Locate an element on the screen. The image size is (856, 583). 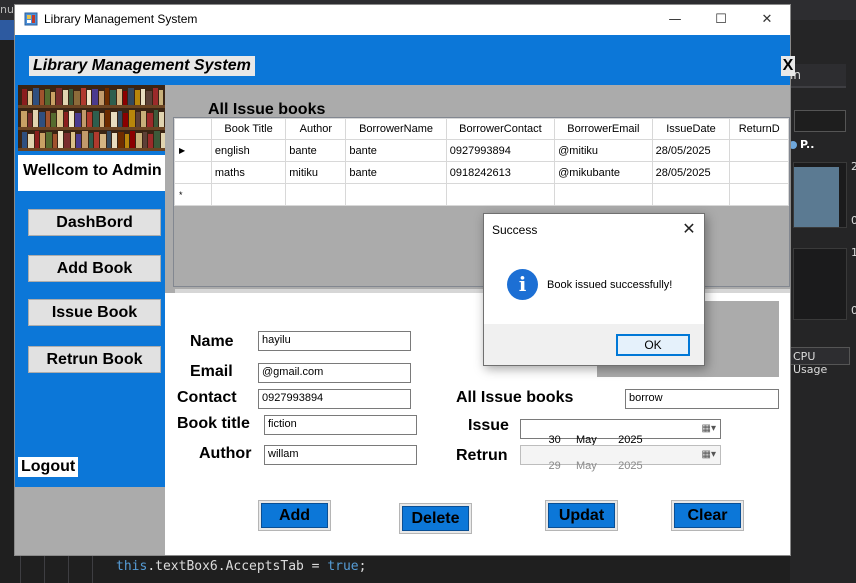
column-header: ReturnD is located at coordinates (759, 129).